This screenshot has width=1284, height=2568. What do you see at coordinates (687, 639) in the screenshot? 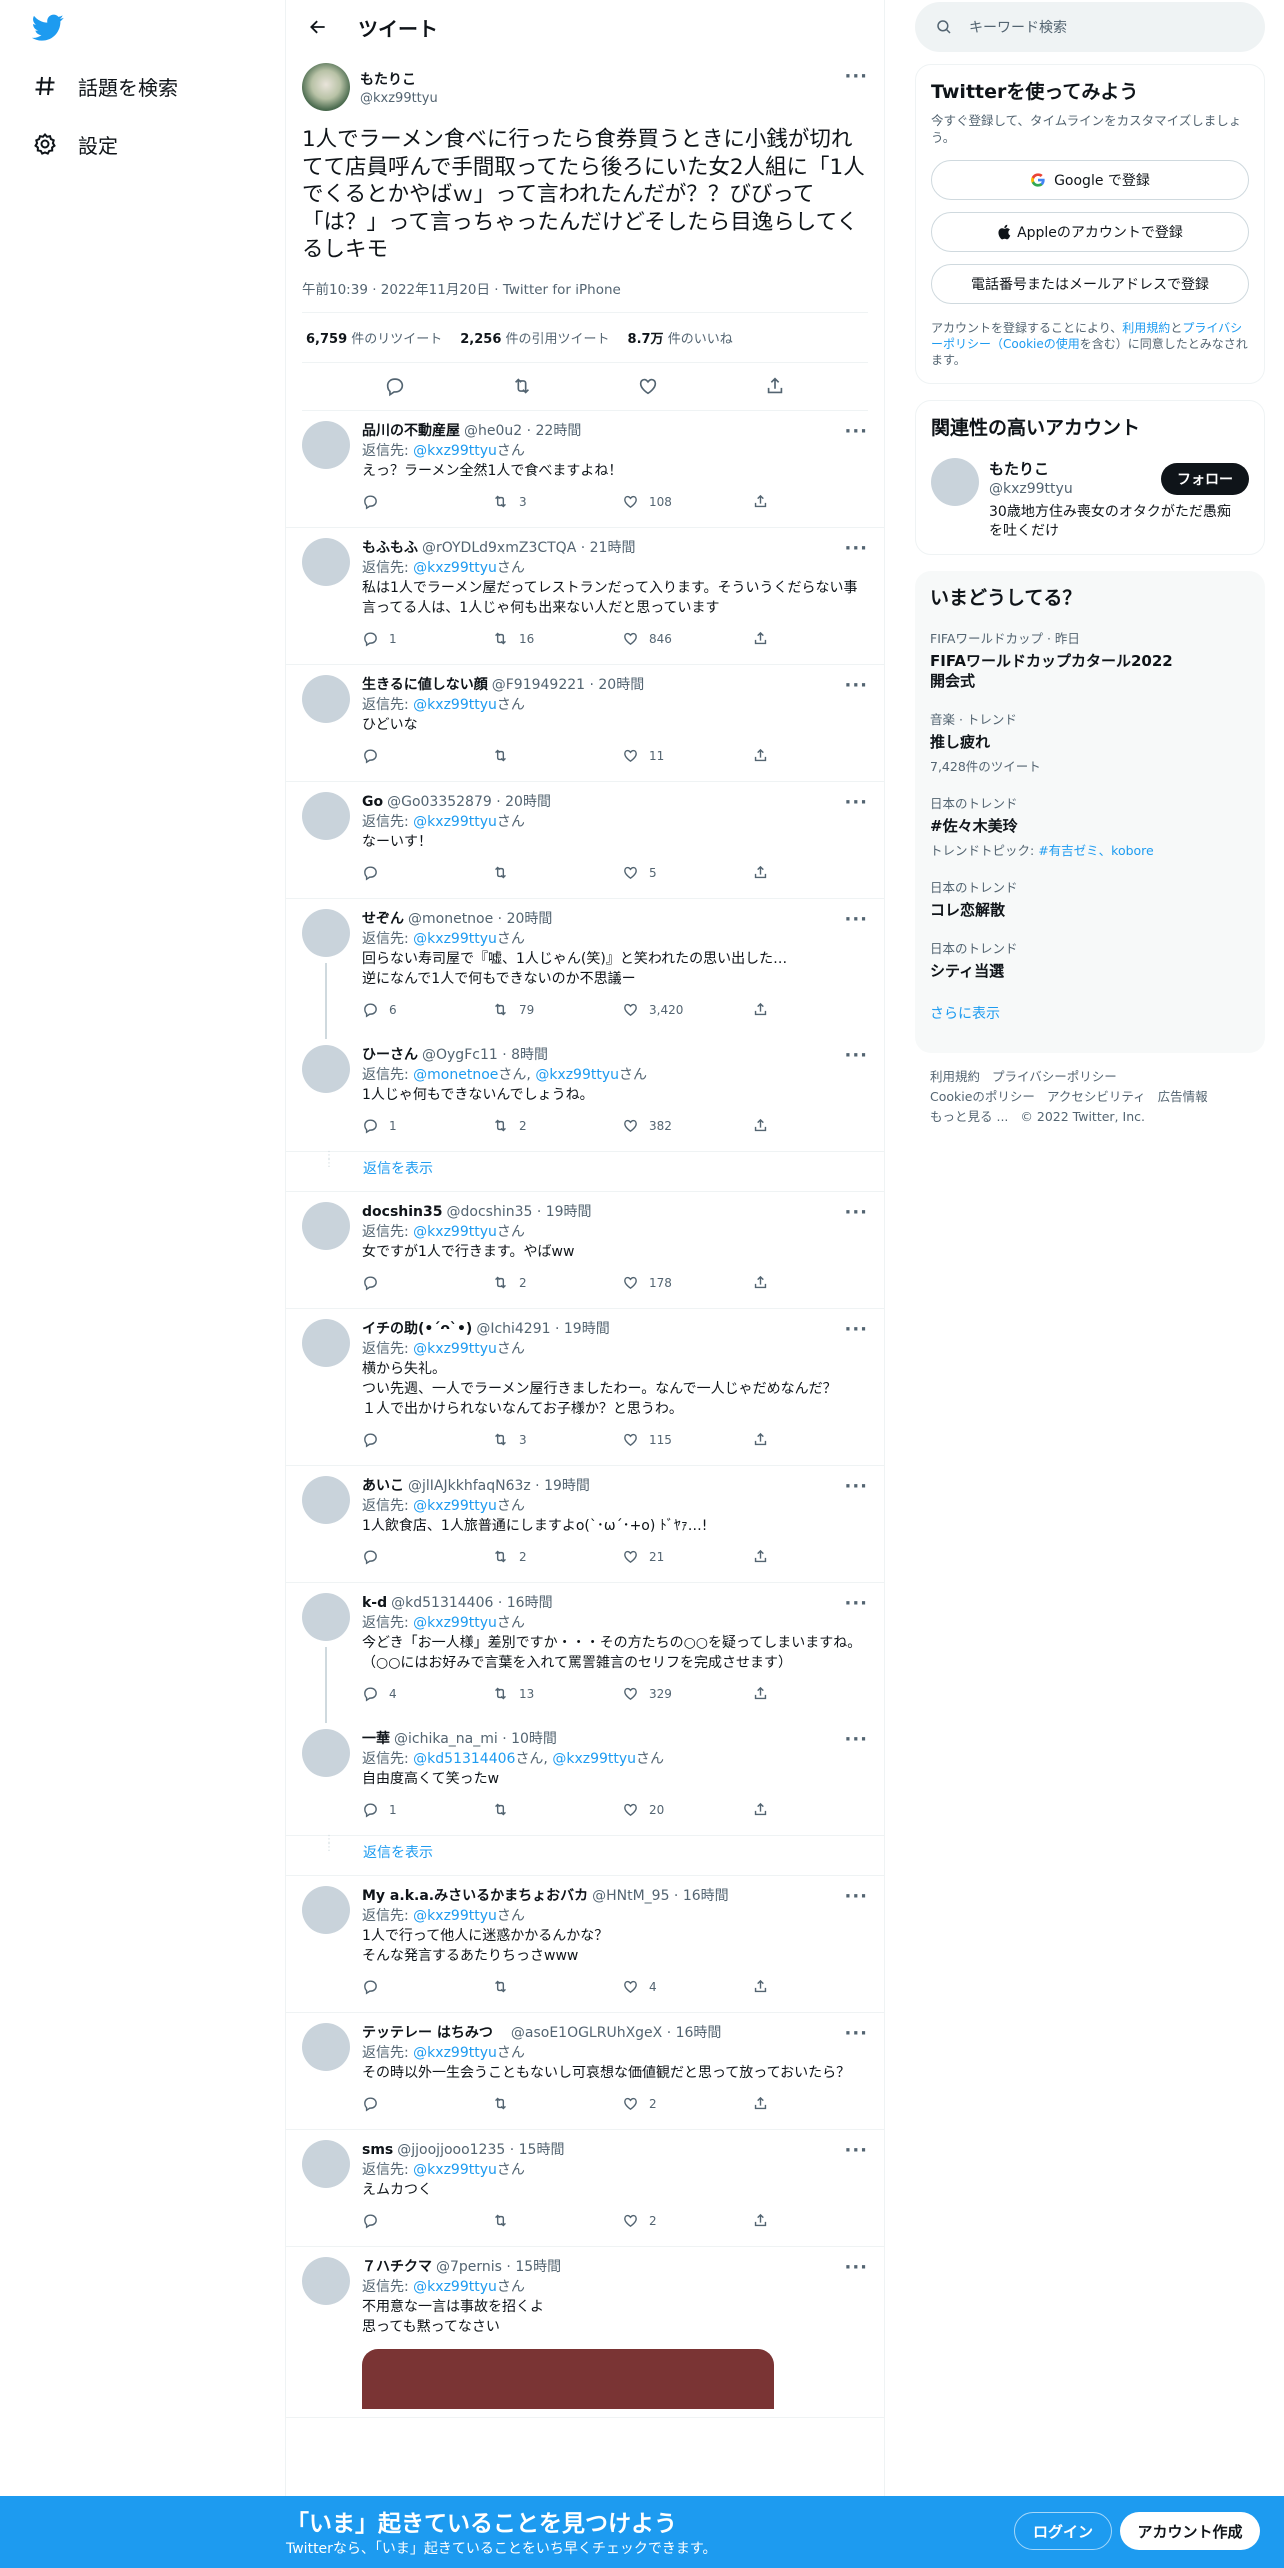
I see `like-button: 846` at bounding box center [687, 639].